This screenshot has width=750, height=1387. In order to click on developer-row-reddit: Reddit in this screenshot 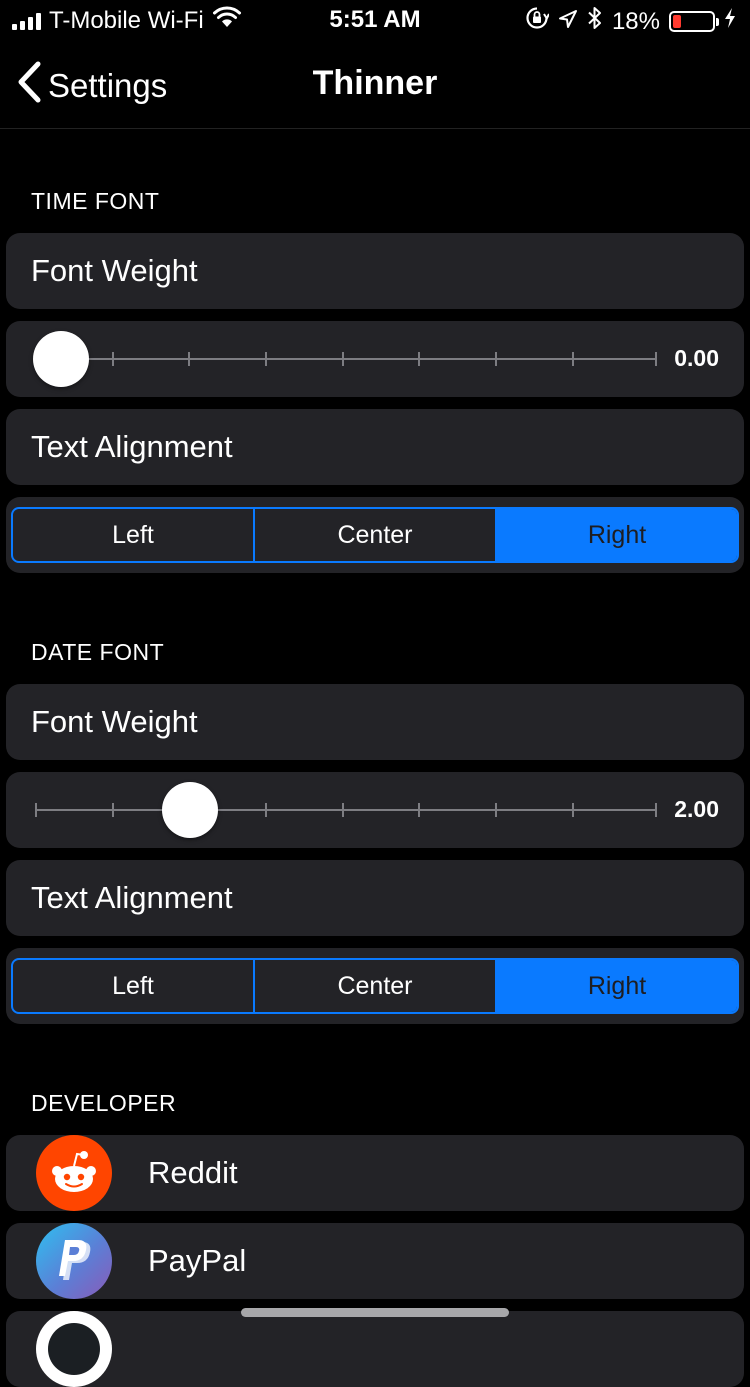, I will do `click(375, 1173)`.